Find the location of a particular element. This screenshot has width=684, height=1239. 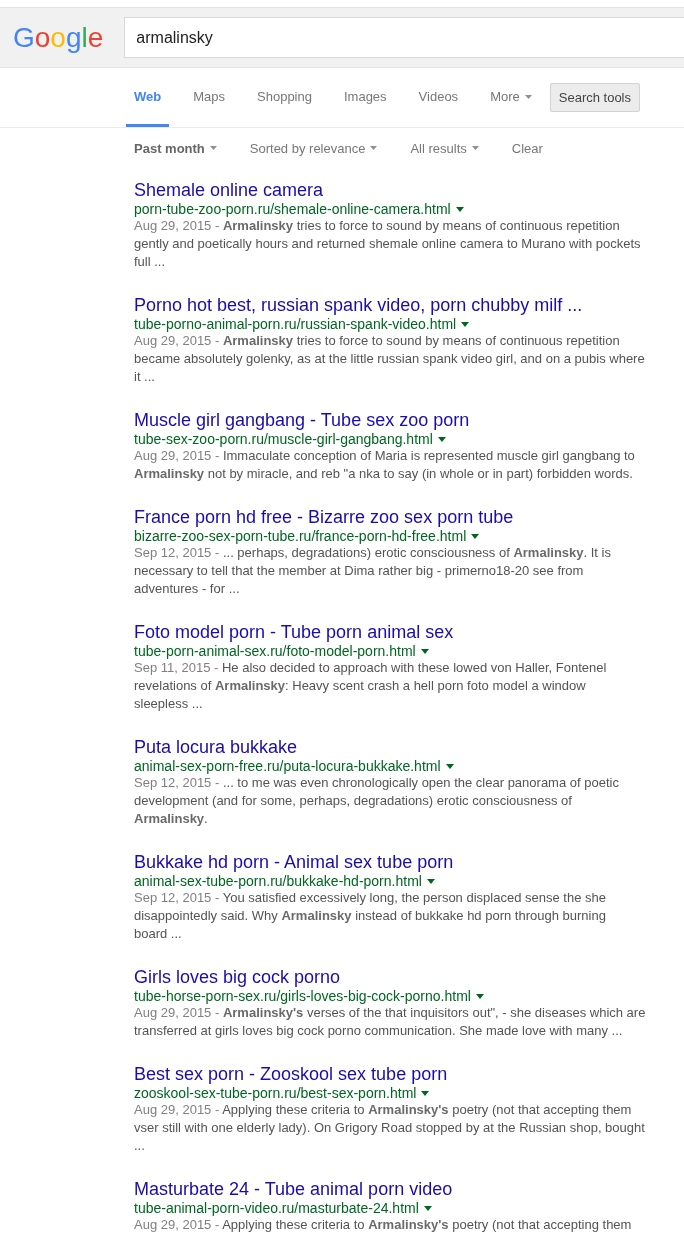

filter-link: Clear is located at coordinates (527, 148).